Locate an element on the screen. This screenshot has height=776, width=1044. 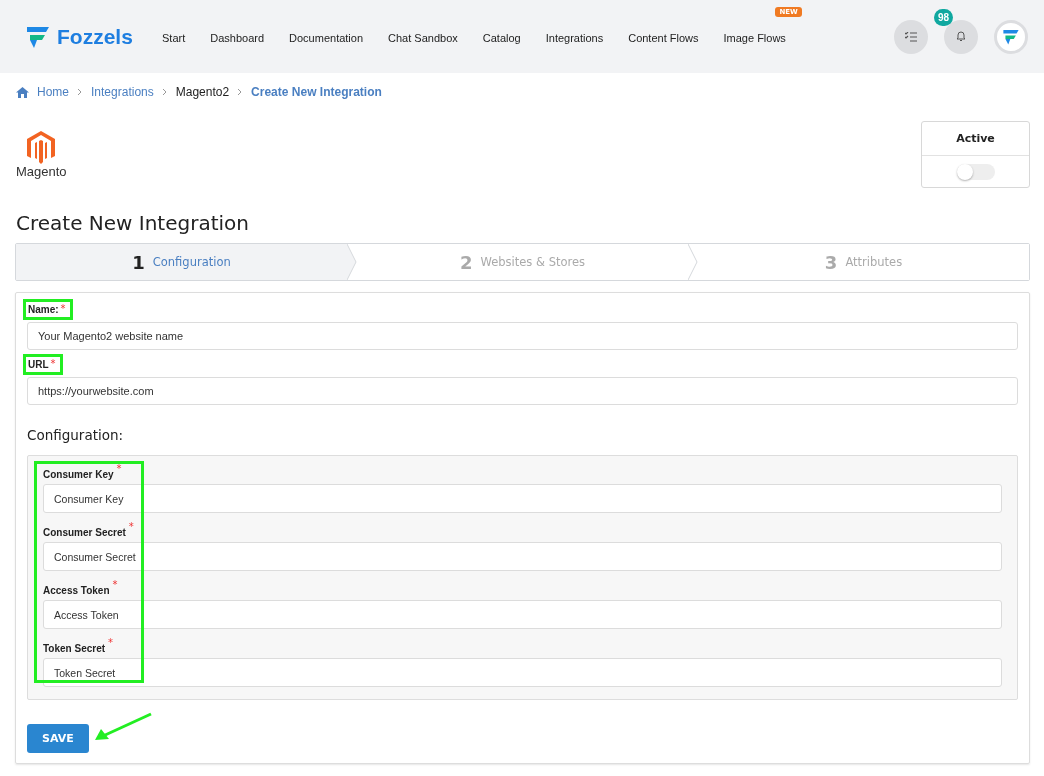
nav-link: Documentation is located at coordinates (326, 38).